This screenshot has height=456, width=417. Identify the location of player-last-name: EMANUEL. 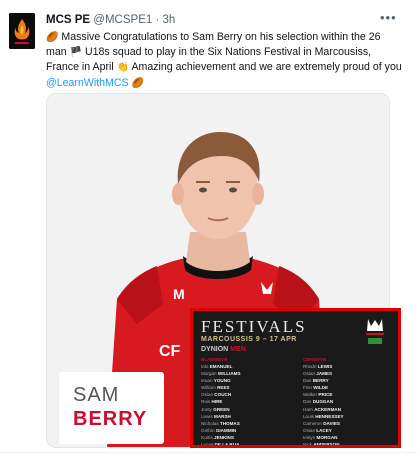
(221, 366).